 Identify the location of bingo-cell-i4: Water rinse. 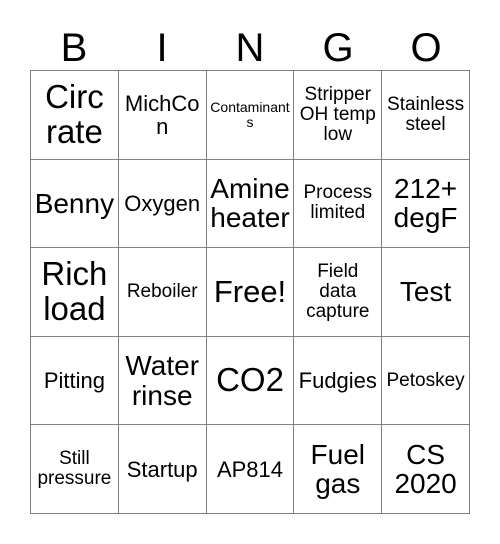
(162, 381).